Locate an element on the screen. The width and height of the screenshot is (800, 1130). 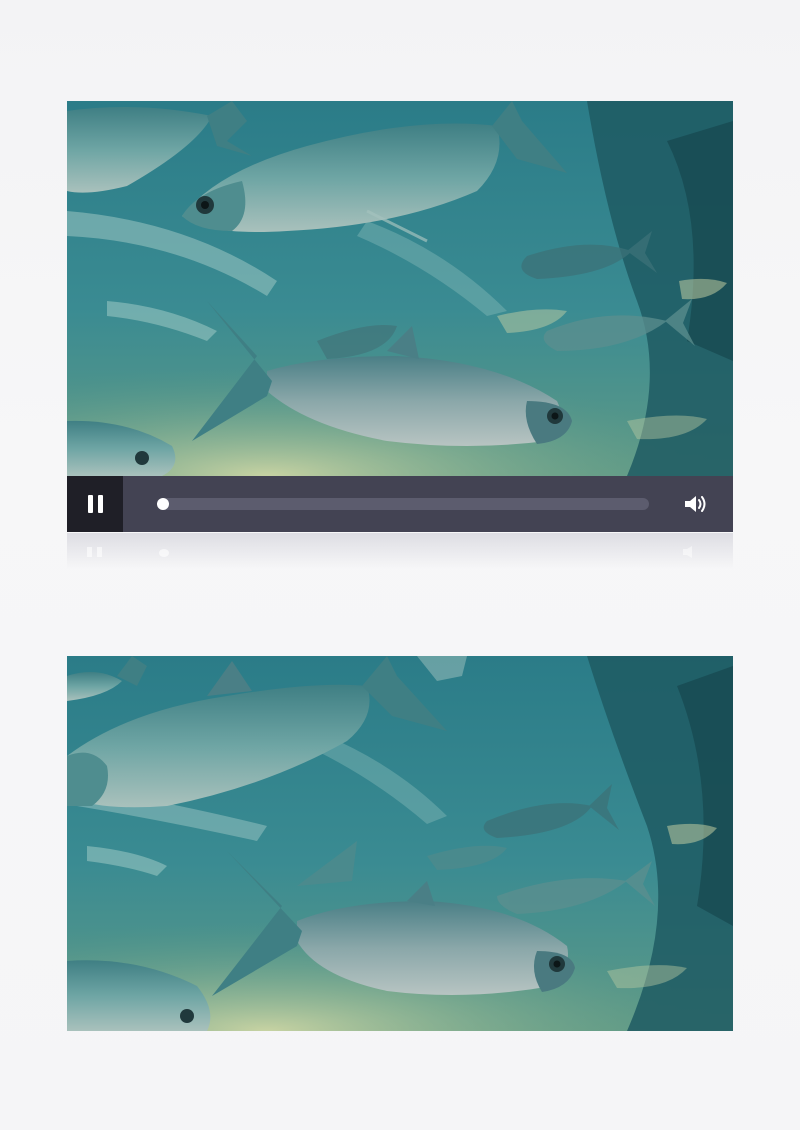
volume-icon is located at coordinates (695, 504).